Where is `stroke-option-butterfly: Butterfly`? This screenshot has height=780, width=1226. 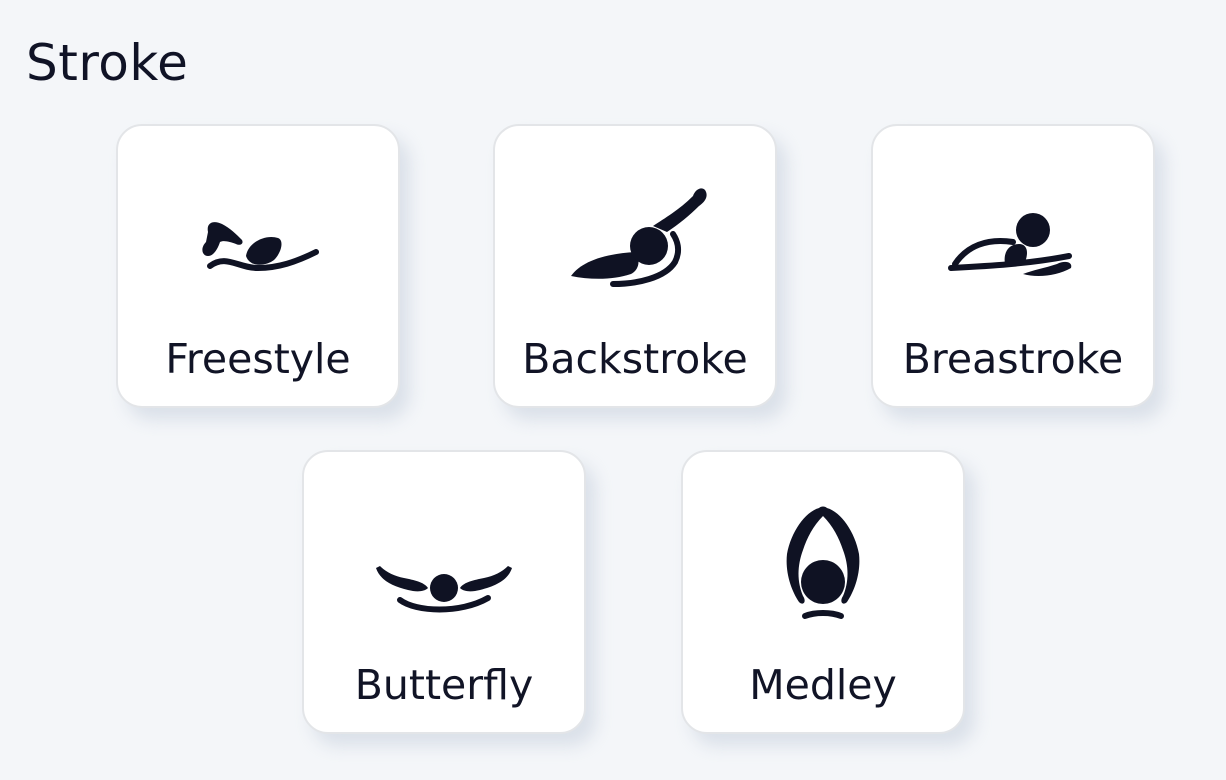 stroke-option-butterfly: Butterfly is located at coordinates (444, 592).